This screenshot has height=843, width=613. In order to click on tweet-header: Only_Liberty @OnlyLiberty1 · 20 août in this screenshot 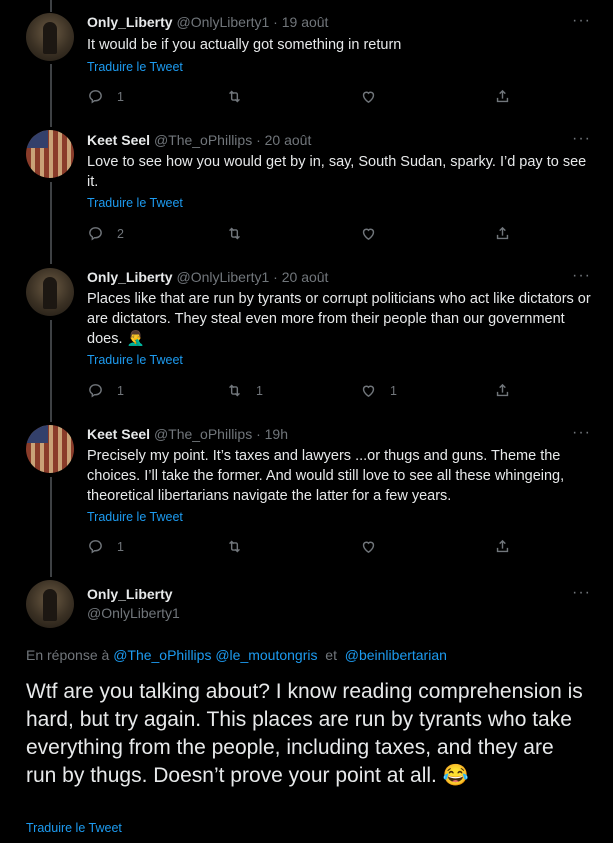, I will do `click(207, 277)`.